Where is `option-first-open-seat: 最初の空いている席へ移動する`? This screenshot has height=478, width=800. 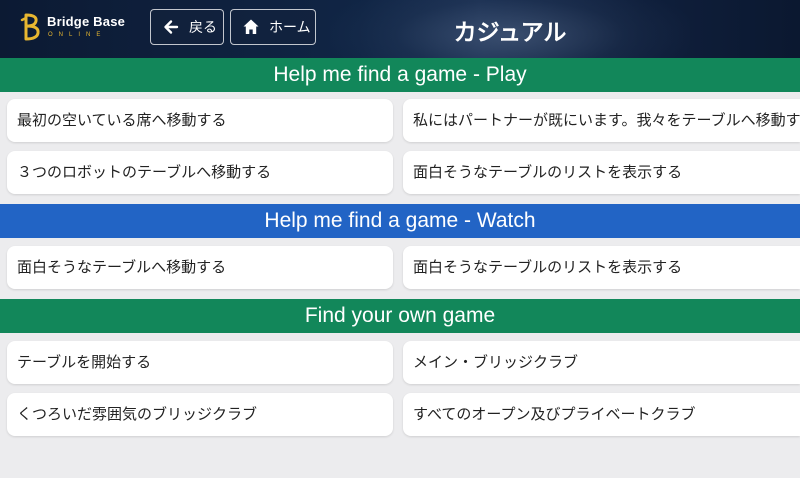
option-first-open-seat: 最初の空いている席へ移動する is located at coordinates (200, 120).